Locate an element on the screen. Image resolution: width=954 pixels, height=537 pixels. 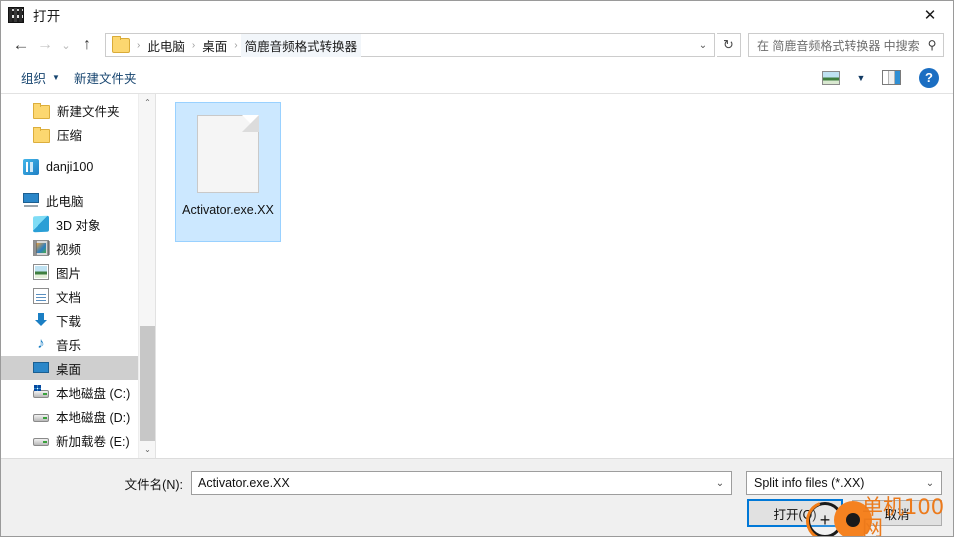
recent-locations-button: ⌄ is located at coordinates (66, 45).